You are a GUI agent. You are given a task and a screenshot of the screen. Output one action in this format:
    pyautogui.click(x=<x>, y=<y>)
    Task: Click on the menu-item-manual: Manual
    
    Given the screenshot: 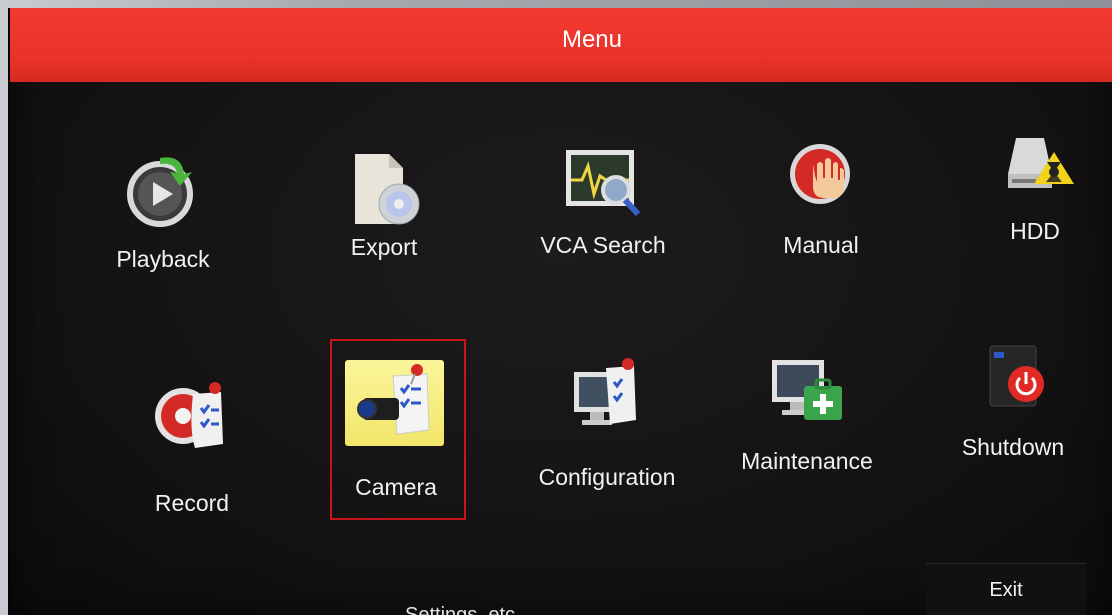 What is the action you would take?
    pyautogui.click(x=821, y=197)
    